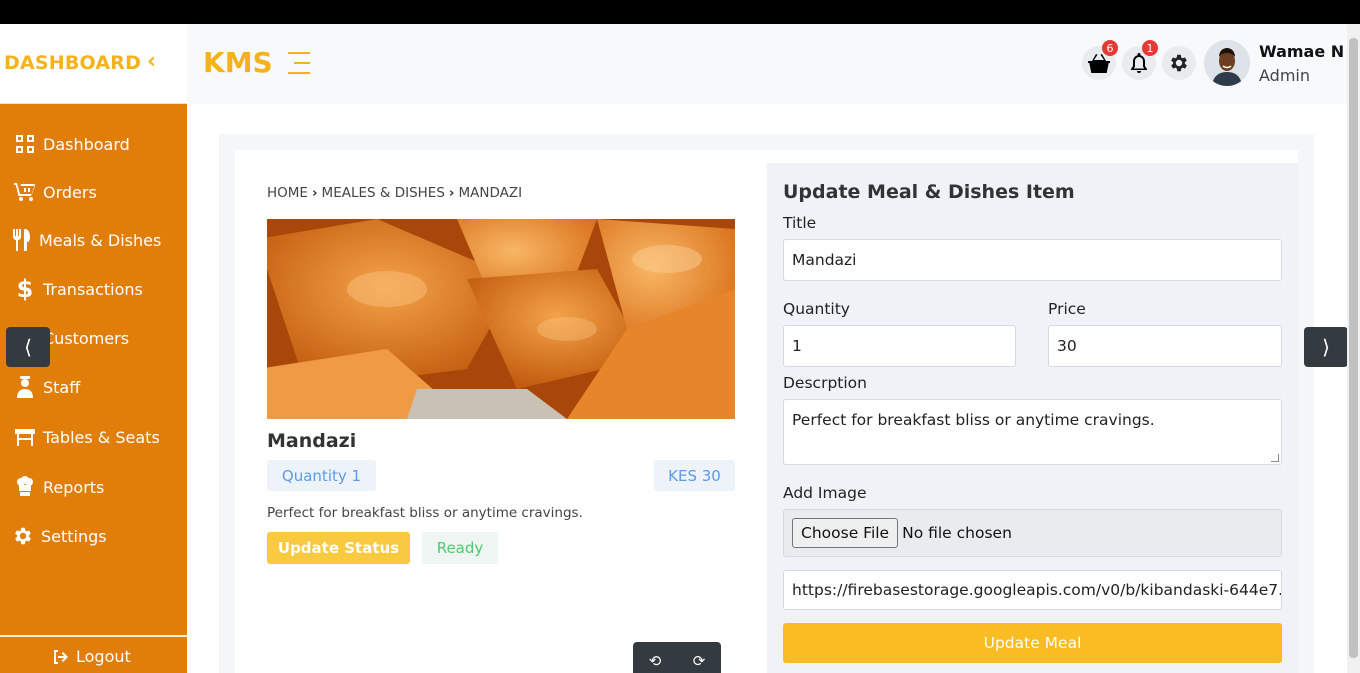 Image resolution: width=1360 pixels, height=673 pixels. What do you see at coordinates (25, 192) in the screenshot?
I see `cart-icon` at bounding box center [25, 192].